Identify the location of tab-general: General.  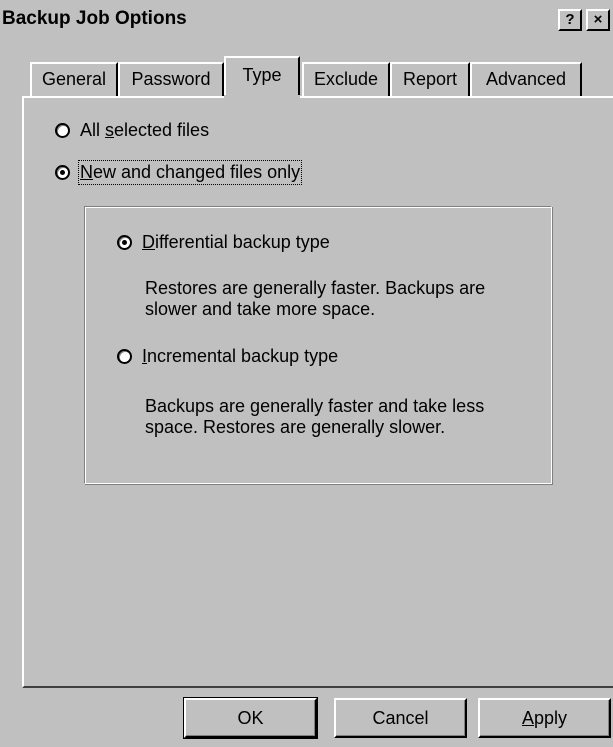
(74, 79).